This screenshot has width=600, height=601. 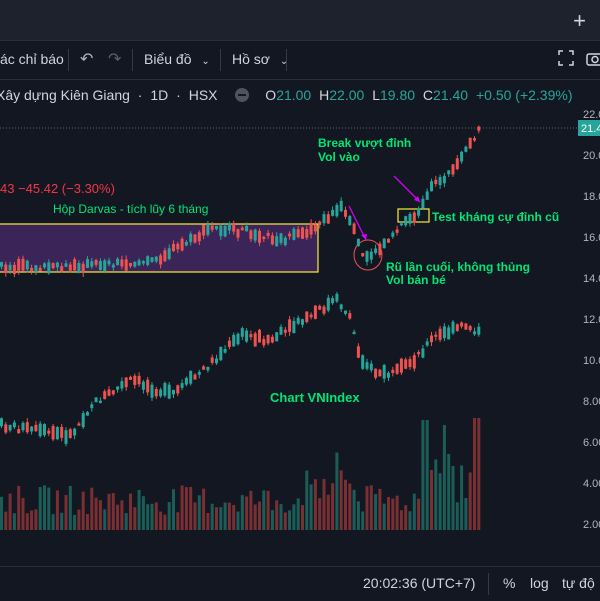 I want to click on percent-scale-button: %, so click(x=509, y=583).